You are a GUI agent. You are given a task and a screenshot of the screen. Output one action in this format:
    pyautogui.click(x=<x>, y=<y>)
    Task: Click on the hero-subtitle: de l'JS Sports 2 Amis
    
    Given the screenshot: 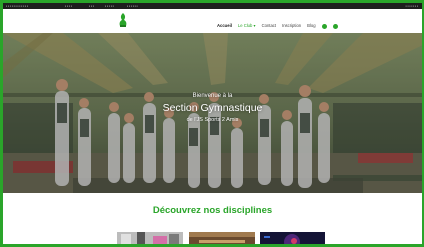 What is the action you would take?
    pyautogui.click(x=212, y=120)
    